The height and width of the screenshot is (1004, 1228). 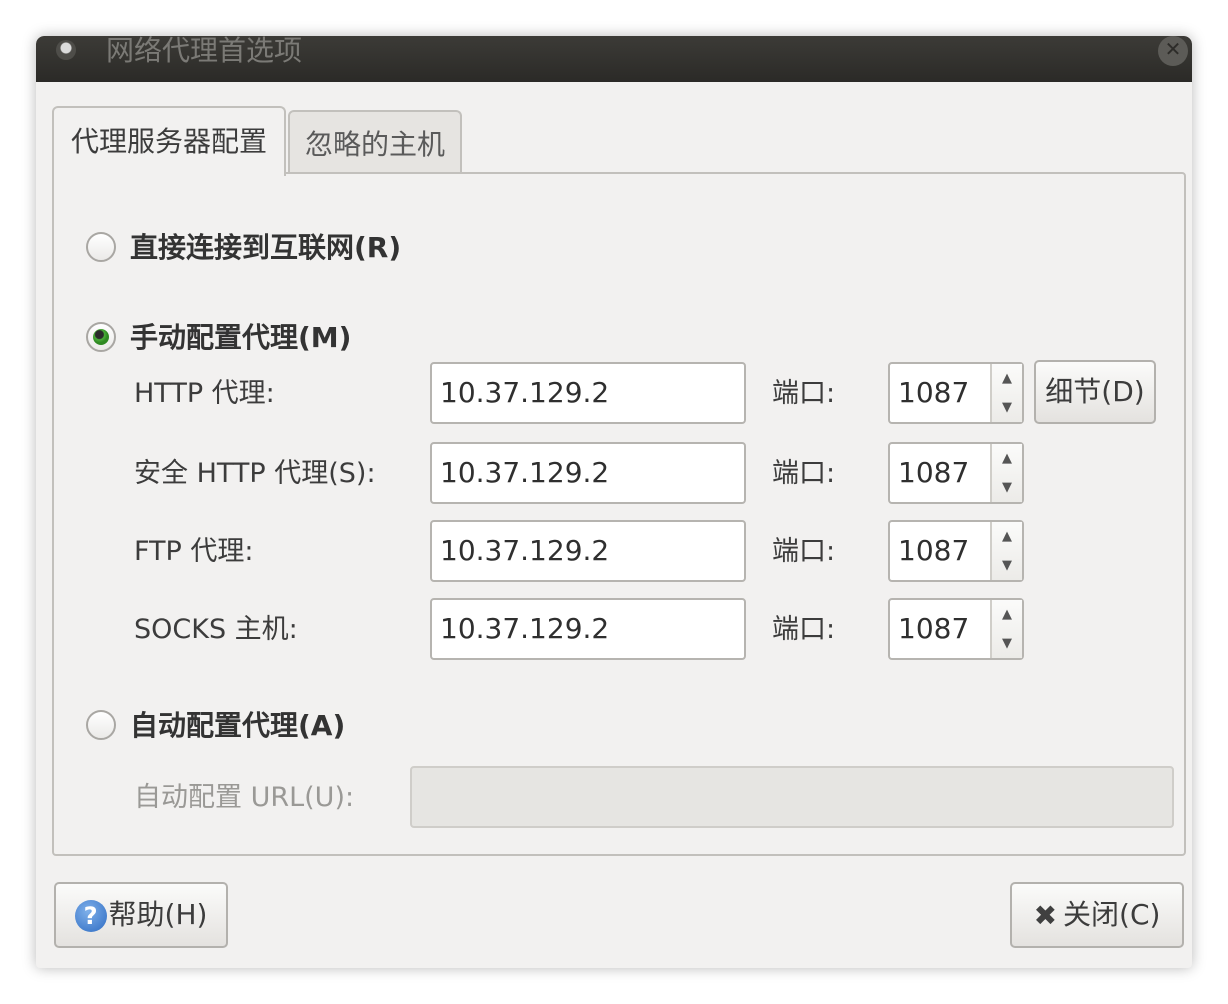 I want to click on close-icon: ✖, so click(x=1045, y=915).